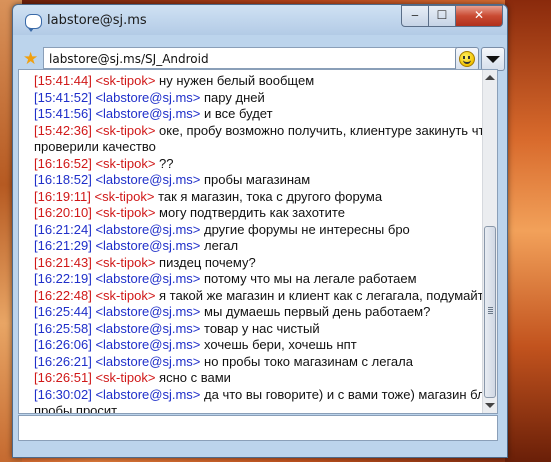 The height and width of the screenshot is (462, 551). Describe the element at coordinates (33, 23) in the screenshot. I see `chat-bubble-icon` at that location.